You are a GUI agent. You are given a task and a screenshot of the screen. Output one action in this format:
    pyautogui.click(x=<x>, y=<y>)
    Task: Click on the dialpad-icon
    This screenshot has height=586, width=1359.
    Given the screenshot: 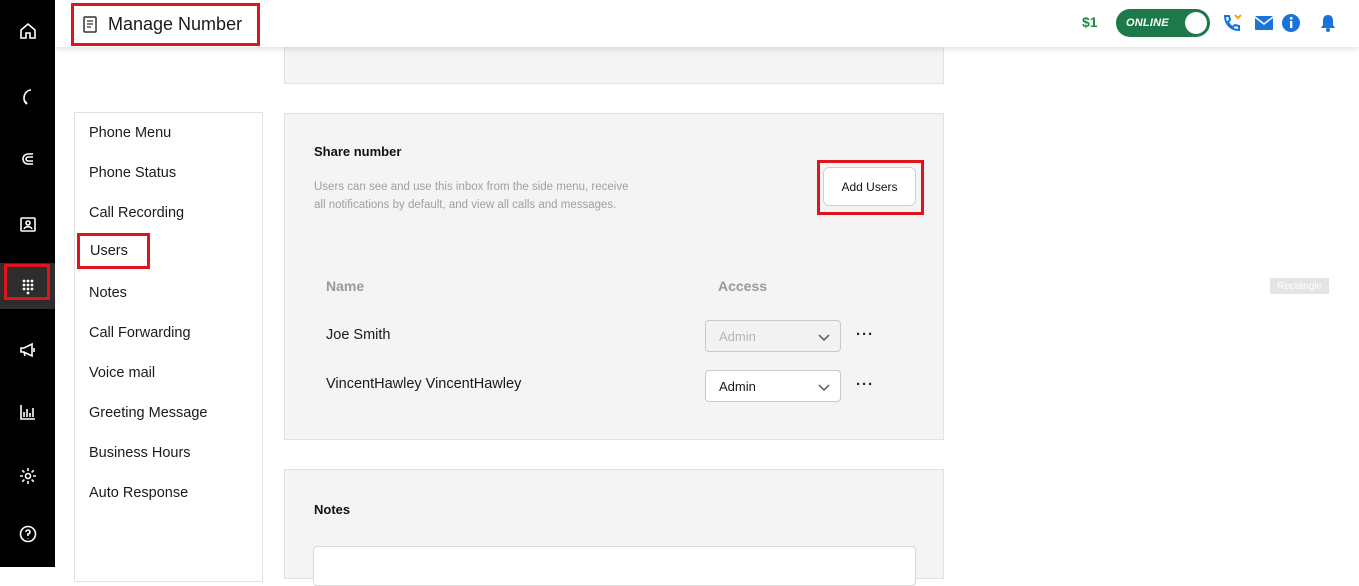 What is the action you would take?
    pyautogui.click(x=27, y=286)
    